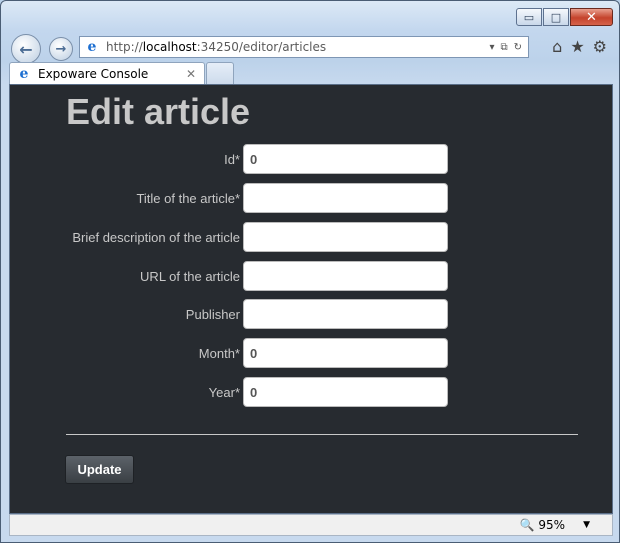  Describe the element at coordinates (345, 276) in the screenshot. I see `url-field` at that location.